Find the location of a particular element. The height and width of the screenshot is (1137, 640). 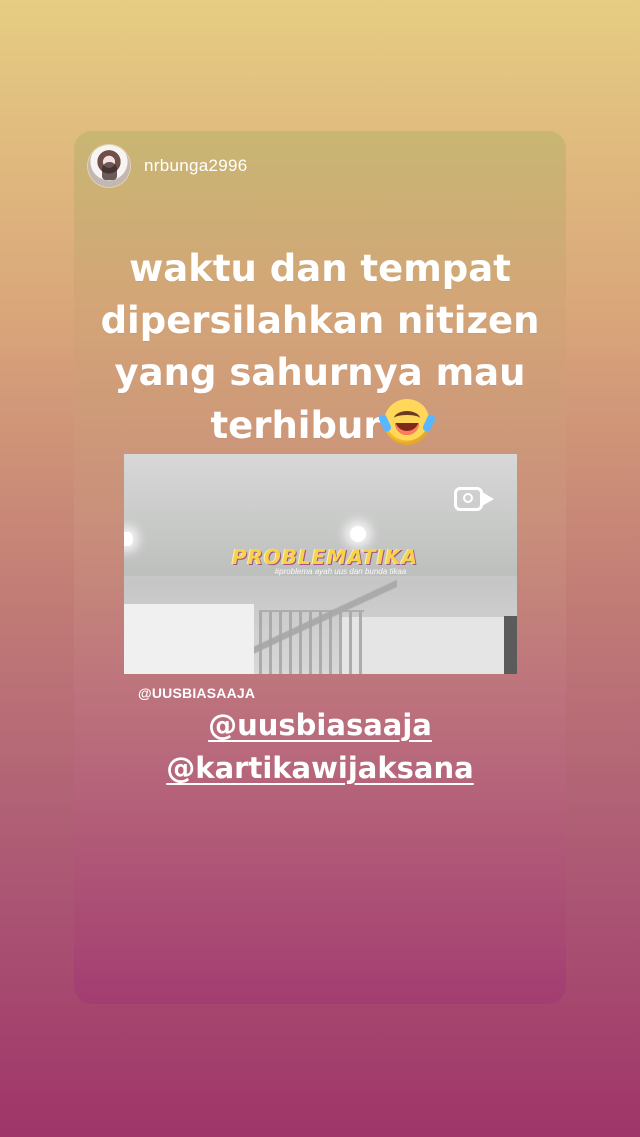

video-logo: PROBLEMATIKA is located at coordinates (325, 557).